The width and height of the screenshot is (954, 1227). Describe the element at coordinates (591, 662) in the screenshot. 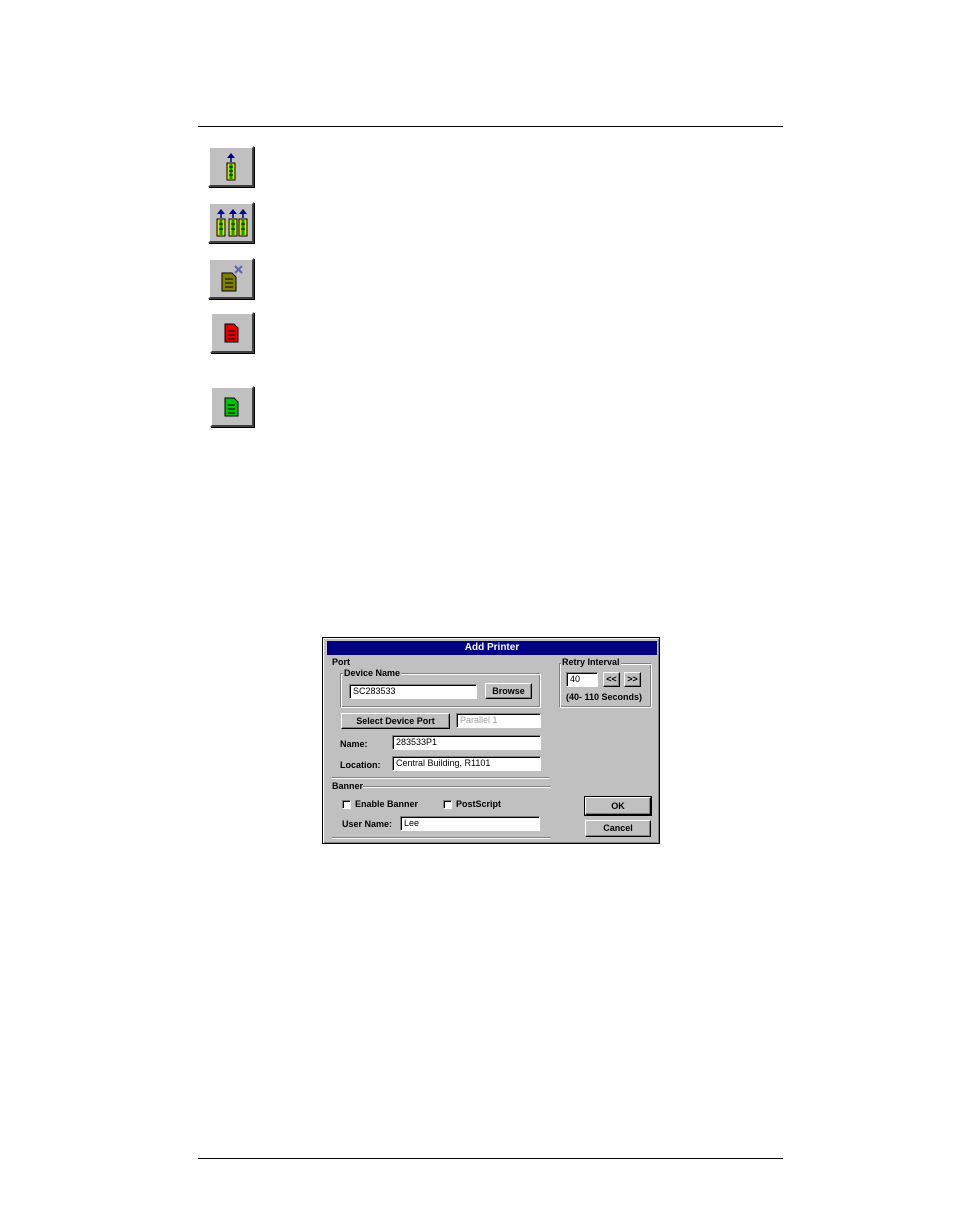

I see `retry-interval-label: Retry Interval` at that location.